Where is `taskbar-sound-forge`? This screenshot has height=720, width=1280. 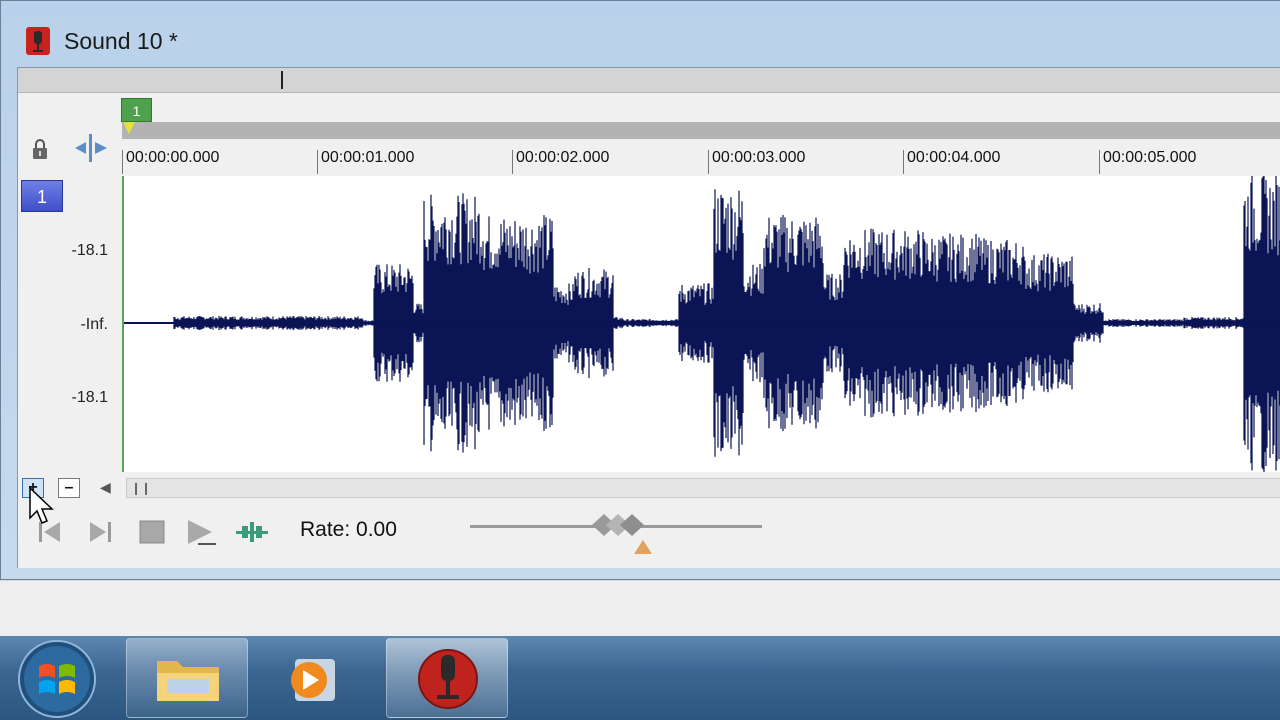
taskbar-sound-forge is located at coordinates (447, 678).